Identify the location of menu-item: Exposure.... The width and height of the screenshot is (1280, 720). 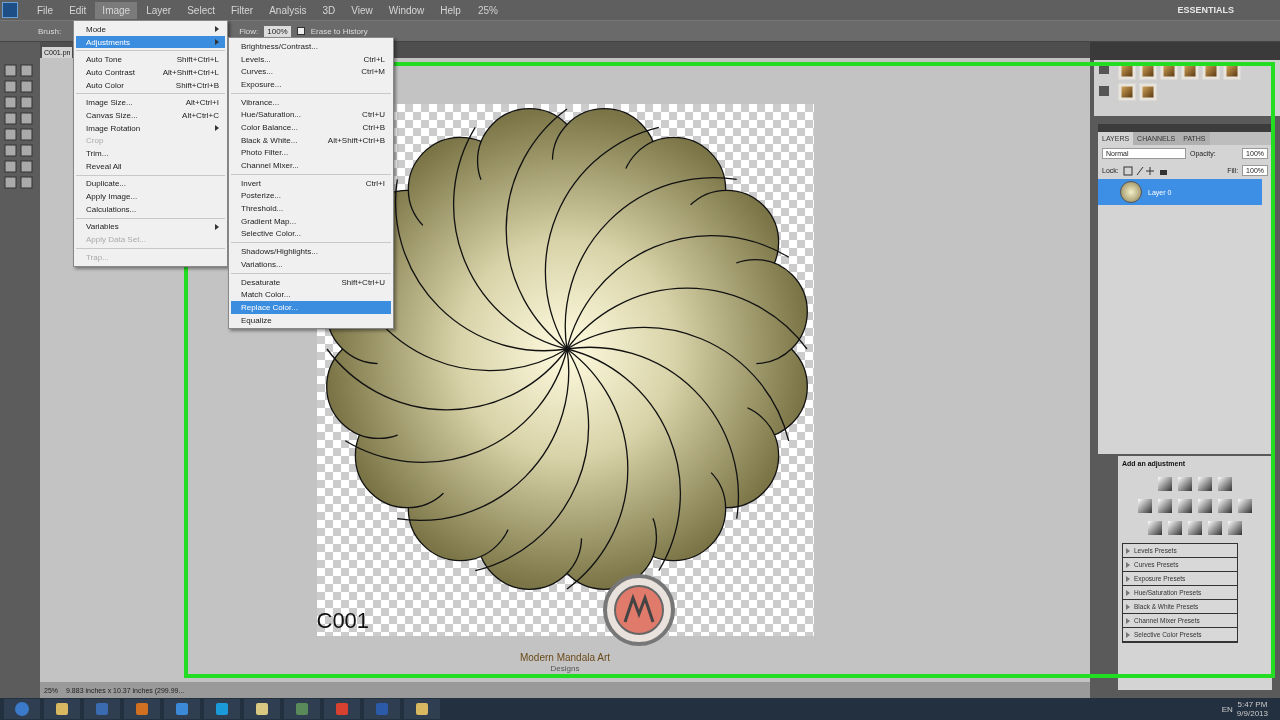
(311, 84).